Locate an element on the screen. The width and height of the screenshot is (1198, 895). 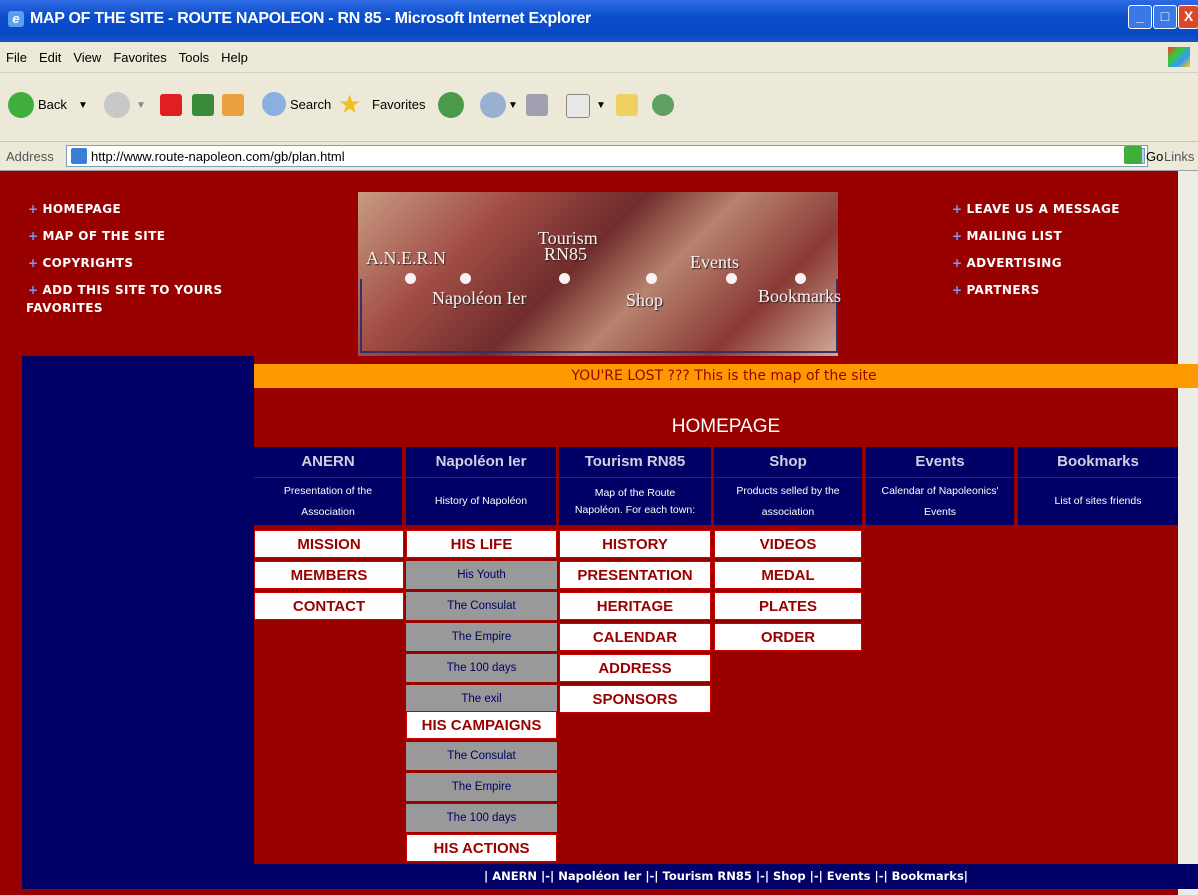
link-campaign-consulat: The Consulat is located at coordinates (481, 756).